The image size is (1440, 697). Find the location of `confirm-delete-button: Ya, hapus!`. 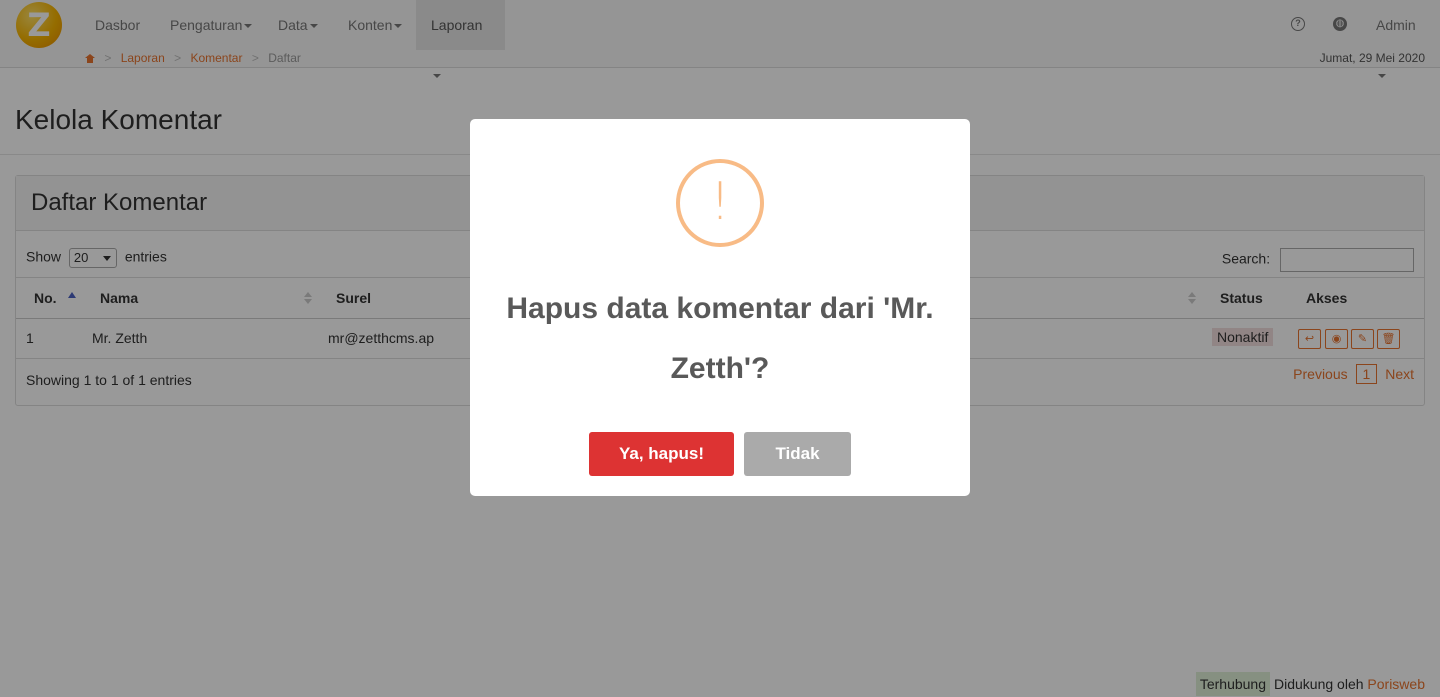

confirm-delete-button: Ya, hapus! is located at coordinates (661, 454).